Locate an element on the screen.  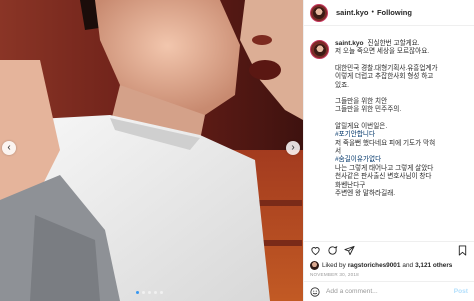
liker-avatar is located at coordinates (314, 265).